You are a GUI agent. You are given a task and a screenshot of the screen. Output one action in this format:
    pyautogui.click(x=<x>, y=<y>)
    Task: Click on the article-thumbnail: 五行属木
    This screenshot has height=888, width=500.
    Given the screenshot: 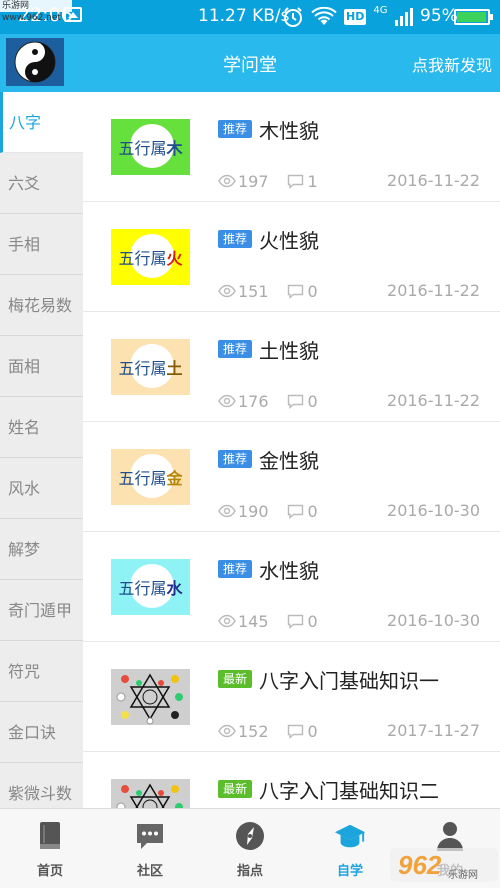 What is the action you would take?
    pyautogui.click(x=150, y=147)
    